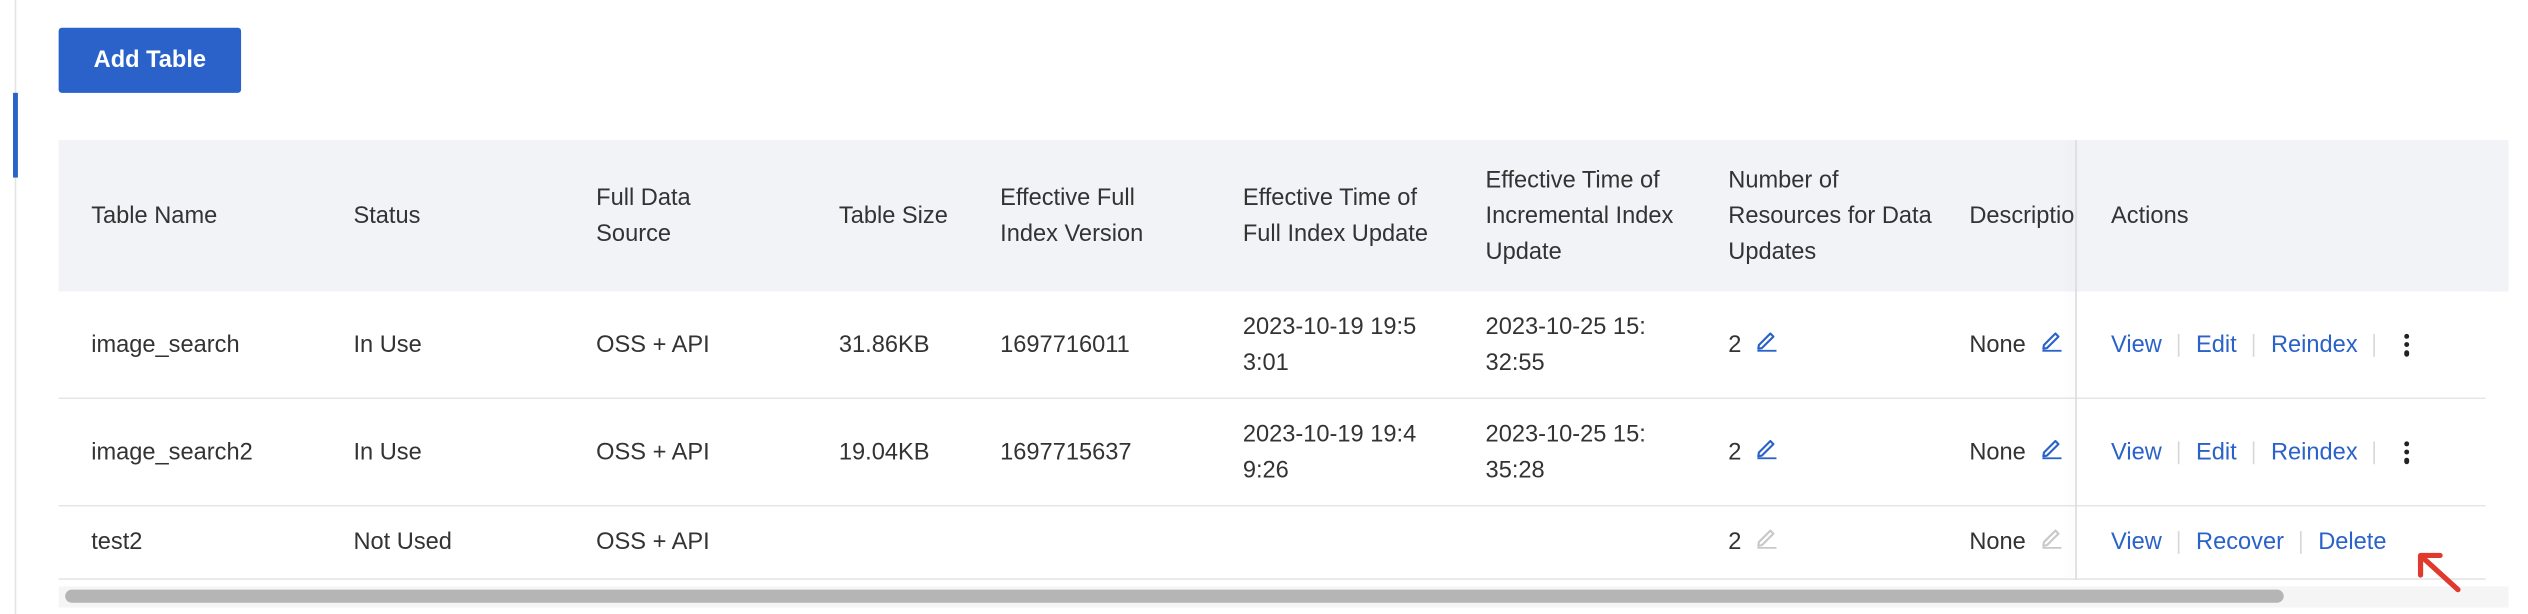 The height and width of the screenshot is (614, 2528). What do you see at coordinates (1565, 452) in the screenshot?
I see `incremental-time-cell: 2023-10-25 15:35:28` at bounding box center [1565, 452].